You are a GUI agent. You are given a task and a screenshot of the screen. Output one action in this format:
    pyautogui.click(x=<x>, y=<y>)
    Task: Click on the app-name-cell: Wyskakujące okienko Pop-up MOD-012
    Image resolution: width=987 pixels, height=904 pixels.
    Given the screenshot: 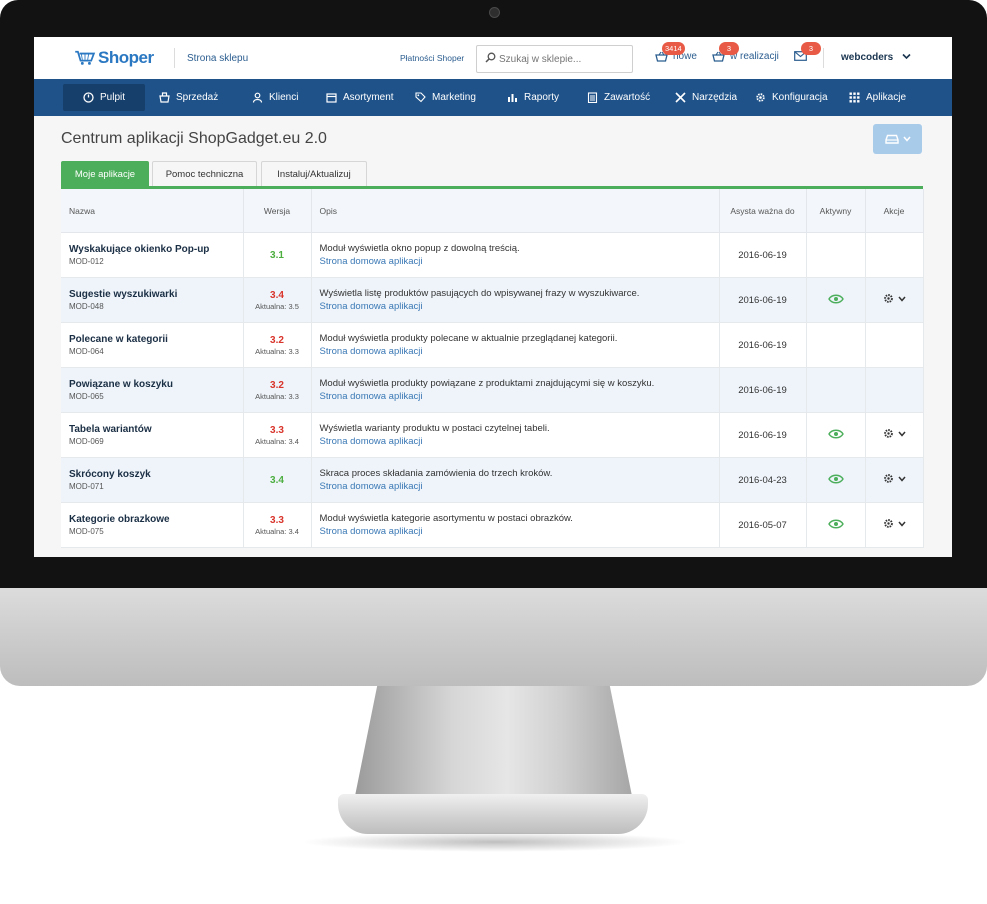 What is the action you would take?
    pyautogui.click(x=152, y=255)
    